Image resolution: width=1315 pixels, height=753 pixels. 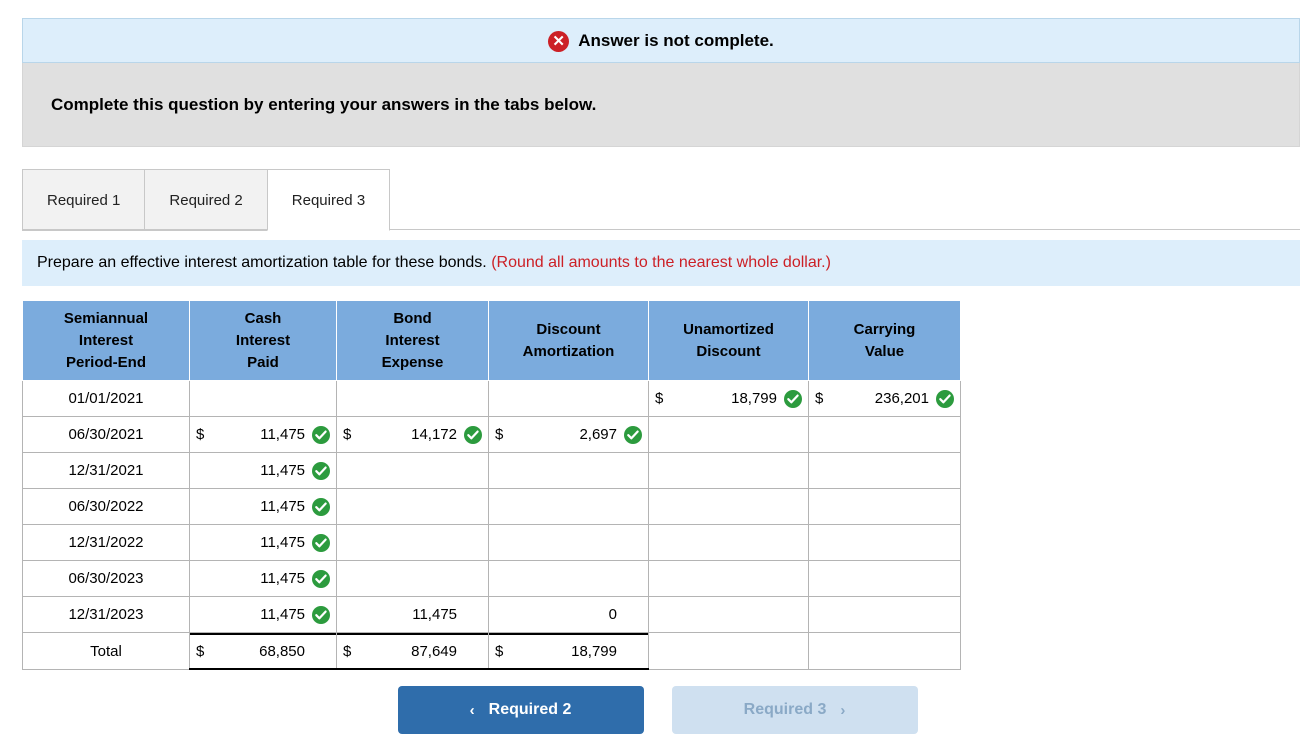 What do you see at coordinates (434, 652) in the screenshot?
I see `cell-value: 87,649` at bounding box center [434, 652].